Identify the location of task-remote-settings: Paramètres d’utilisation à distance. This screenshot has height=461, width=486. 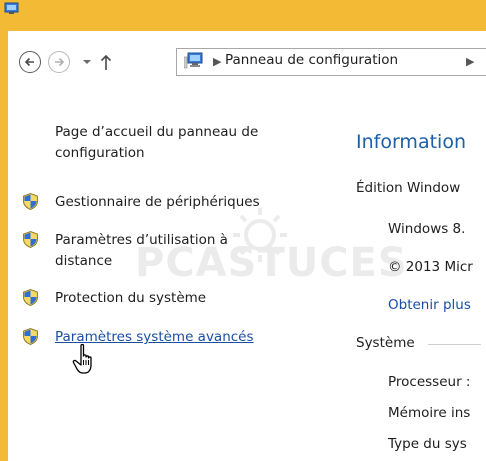
(160, 252).